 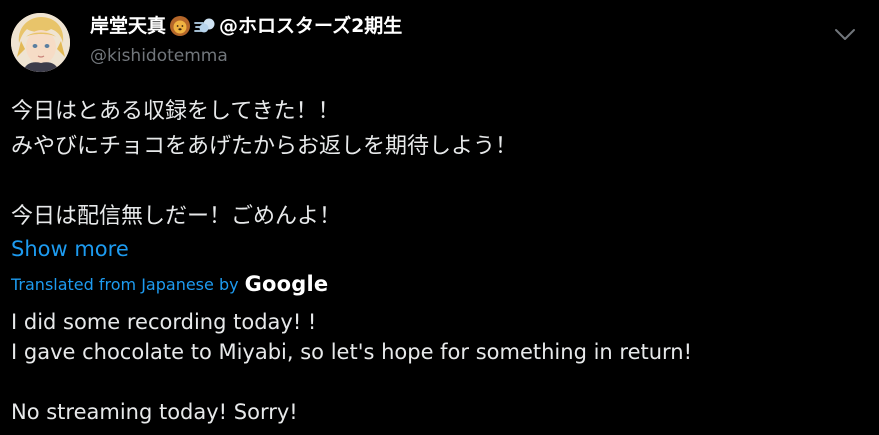 I want to click on lion-face-icon, so click(x=180, y=26).